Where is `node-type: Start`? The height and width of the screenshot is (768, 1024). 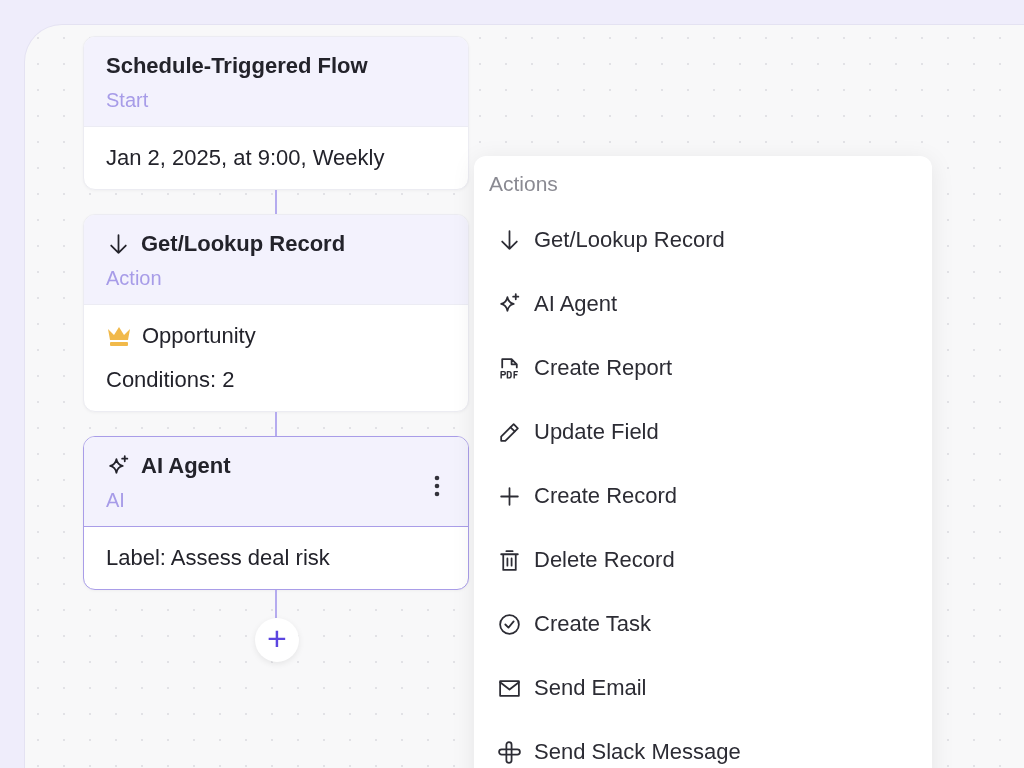
node-type: Start is located at coordinates (128, 100).